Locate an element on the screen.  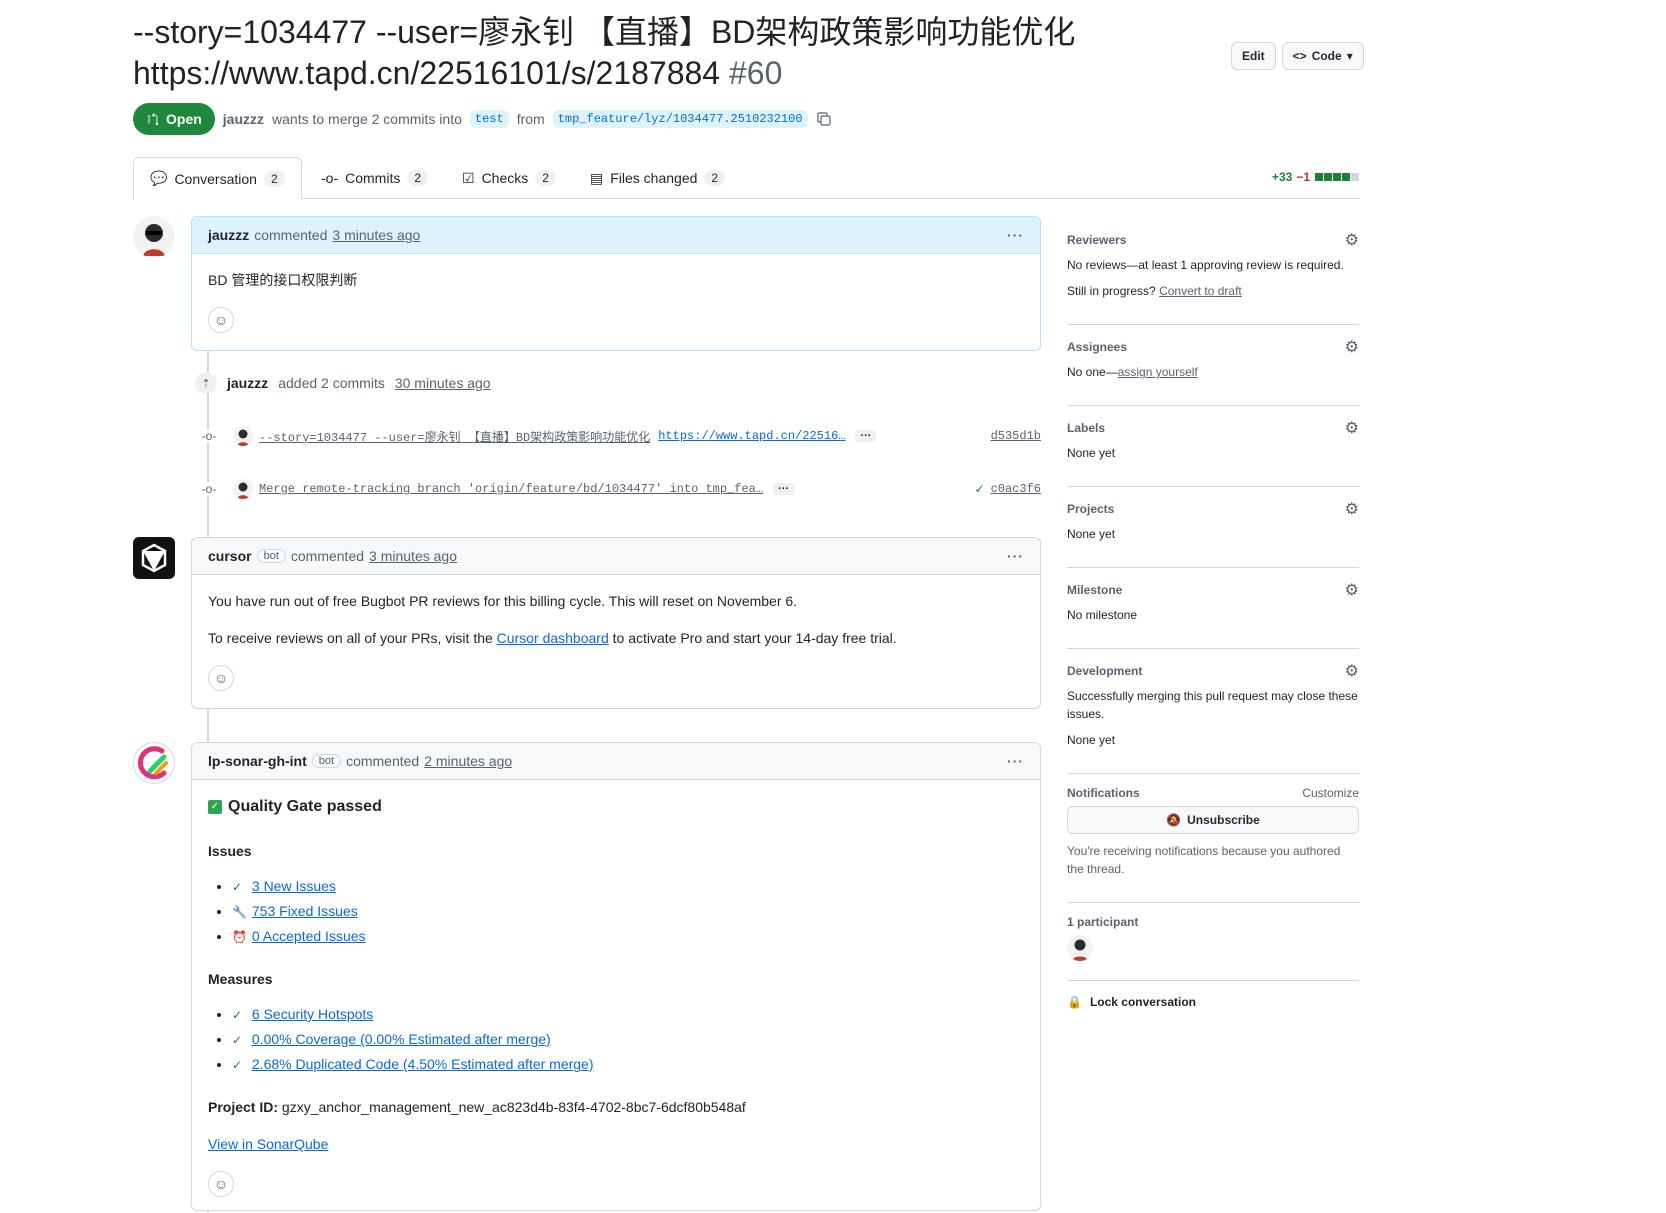
comment-author: jauzzz is located at coordinates (228, 235).